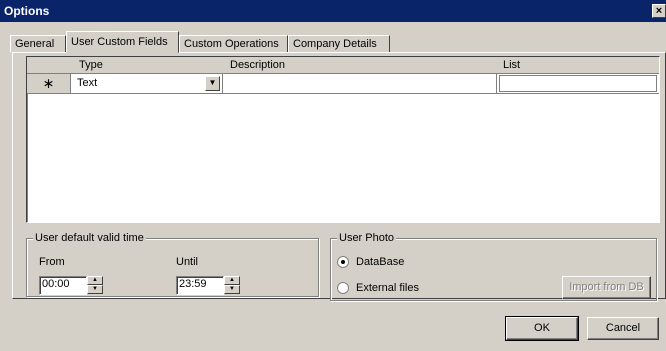  I want to click on until-label: Until, so click(187, 262).